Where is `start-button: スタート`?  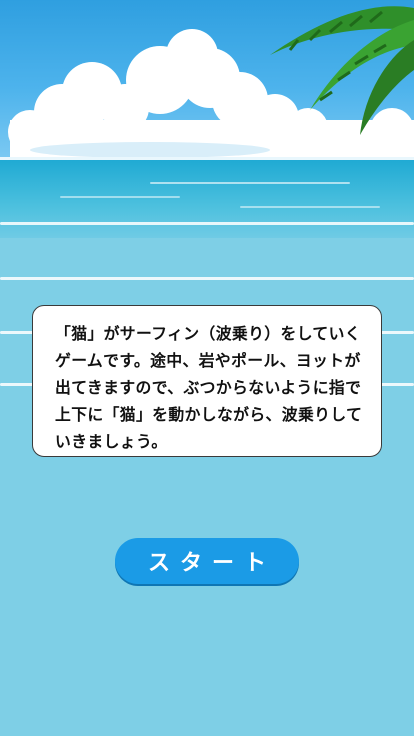 start-button: スタート is located at coordinates (207, 561).